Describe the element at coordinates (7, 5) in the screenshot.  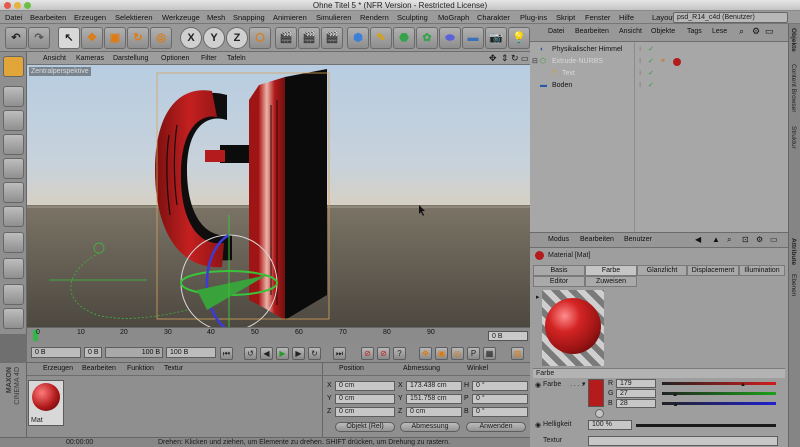
I see `close-window-icon` at that location.